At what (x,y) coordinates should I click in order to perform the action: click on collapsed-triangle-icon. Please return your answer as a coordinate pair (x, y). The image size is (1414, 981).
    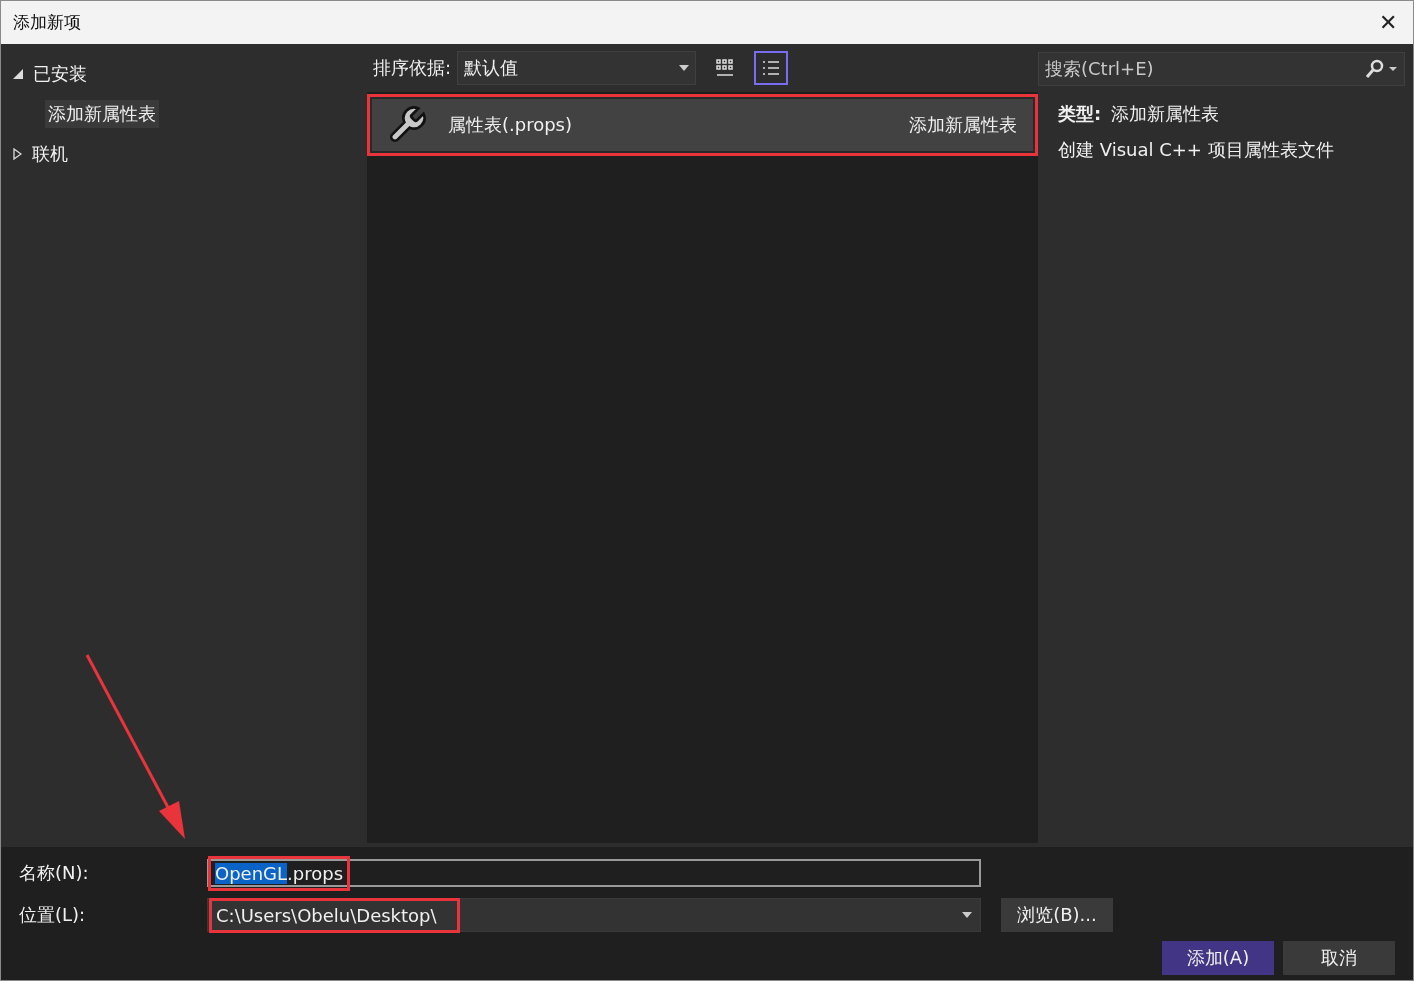
    Looking at the image, I should click on (17, 154).